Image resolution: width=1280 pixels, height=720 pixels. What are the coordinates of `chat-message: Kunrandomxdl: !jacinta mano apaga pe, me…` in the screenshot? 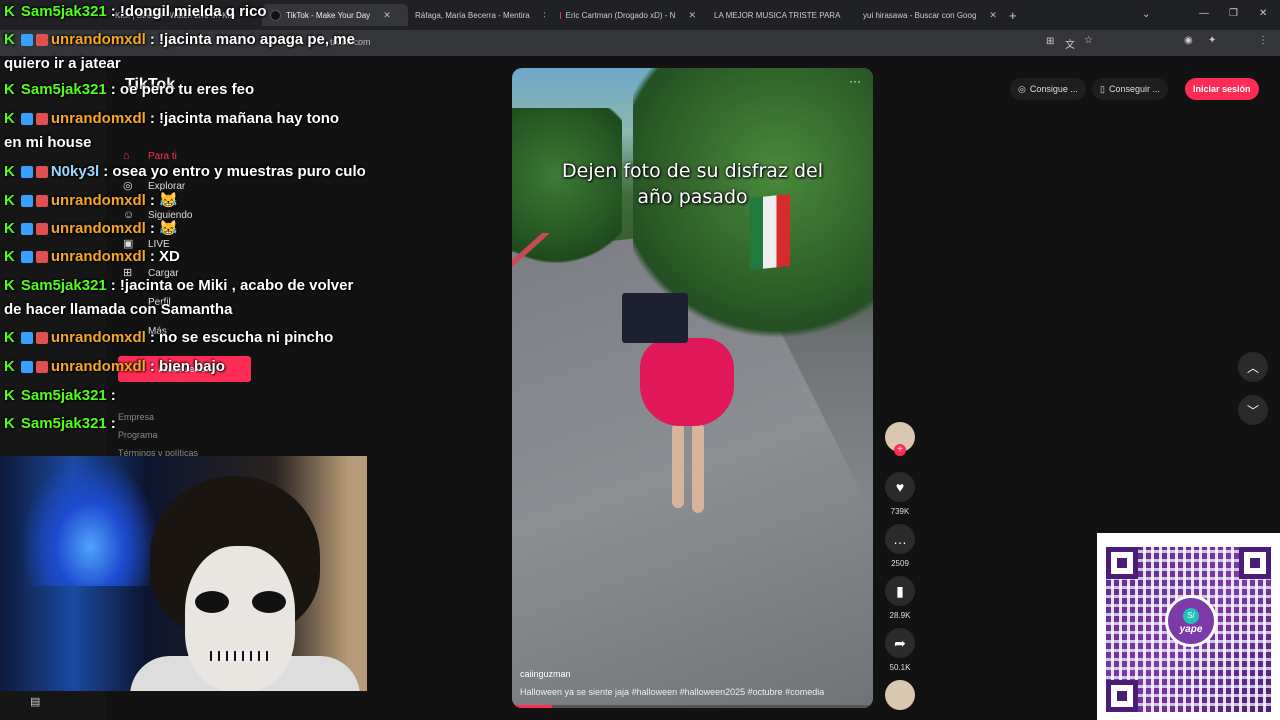 It's located at (192, 52).